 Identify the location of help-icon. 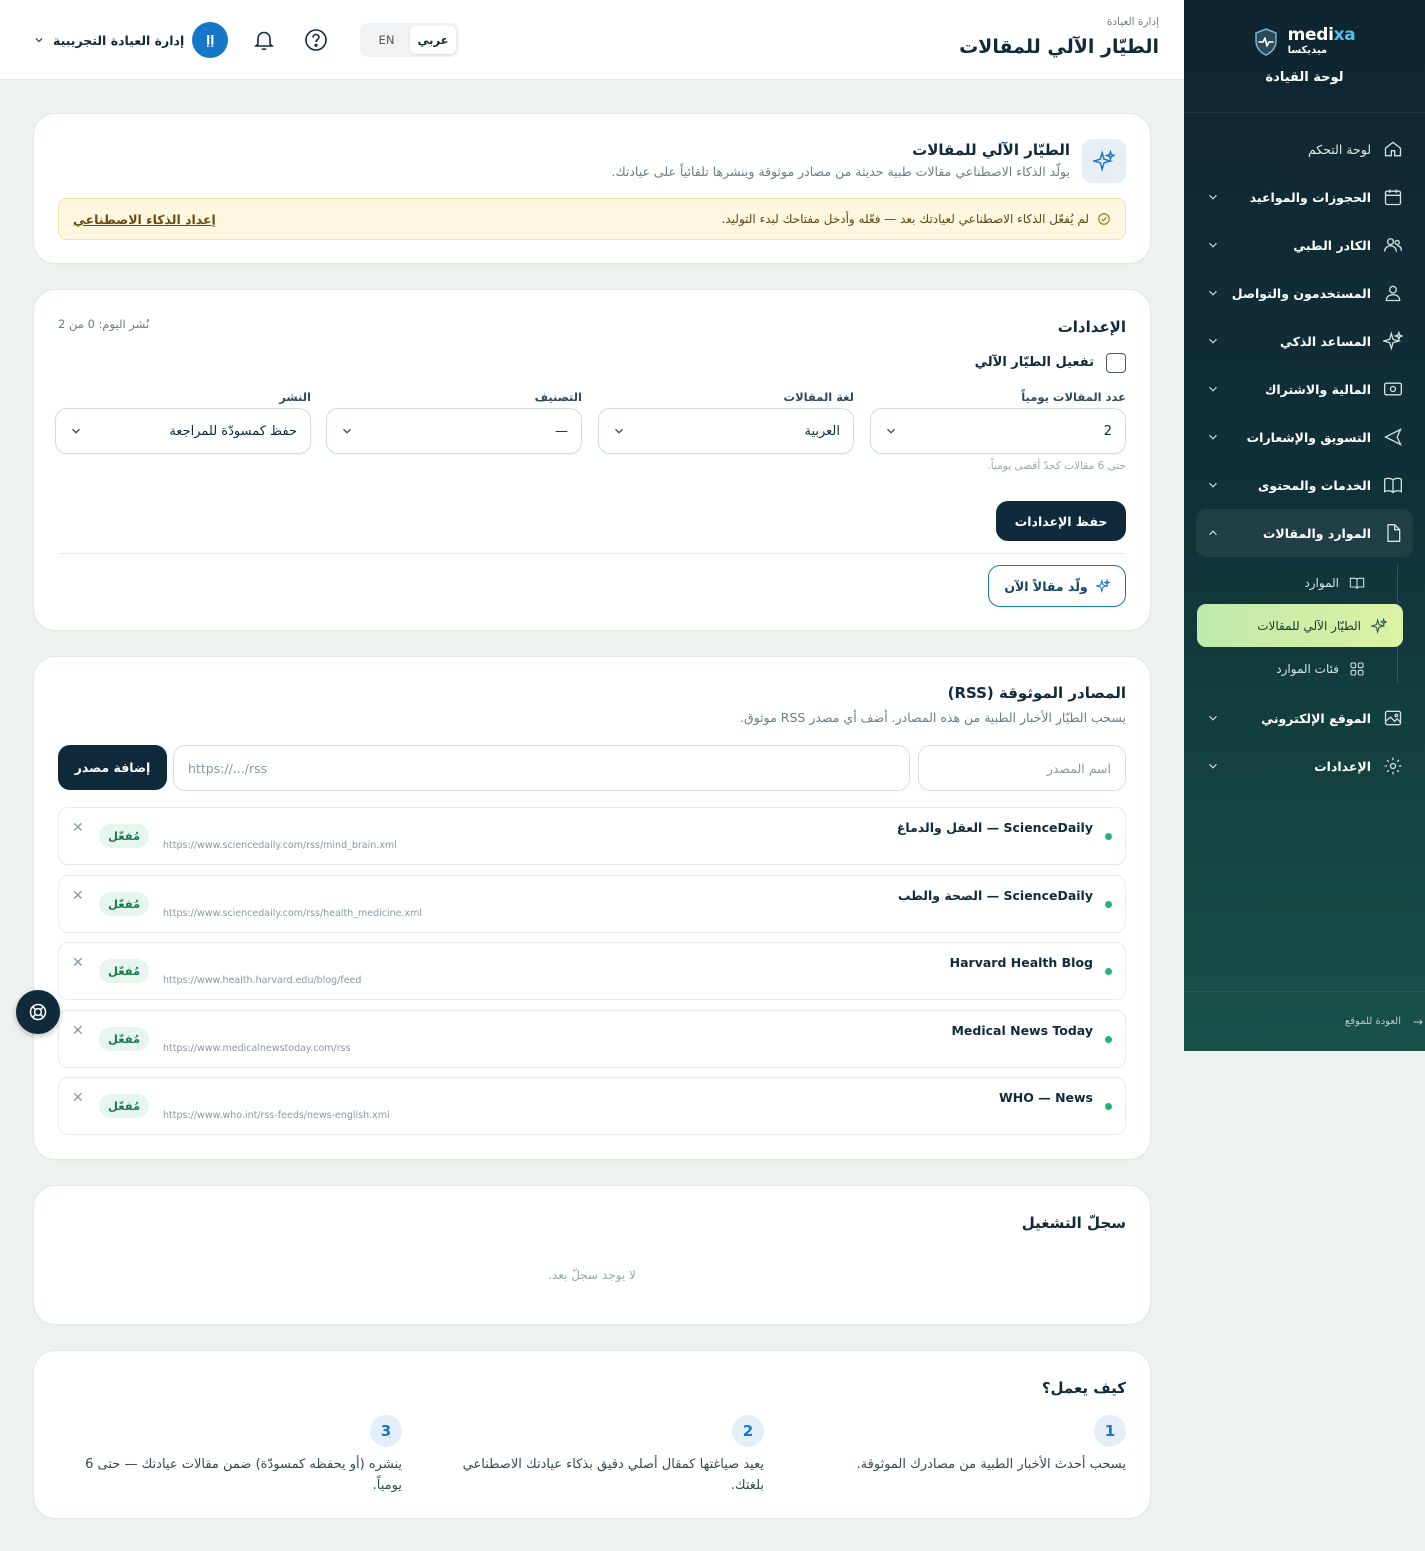
(316, 40).